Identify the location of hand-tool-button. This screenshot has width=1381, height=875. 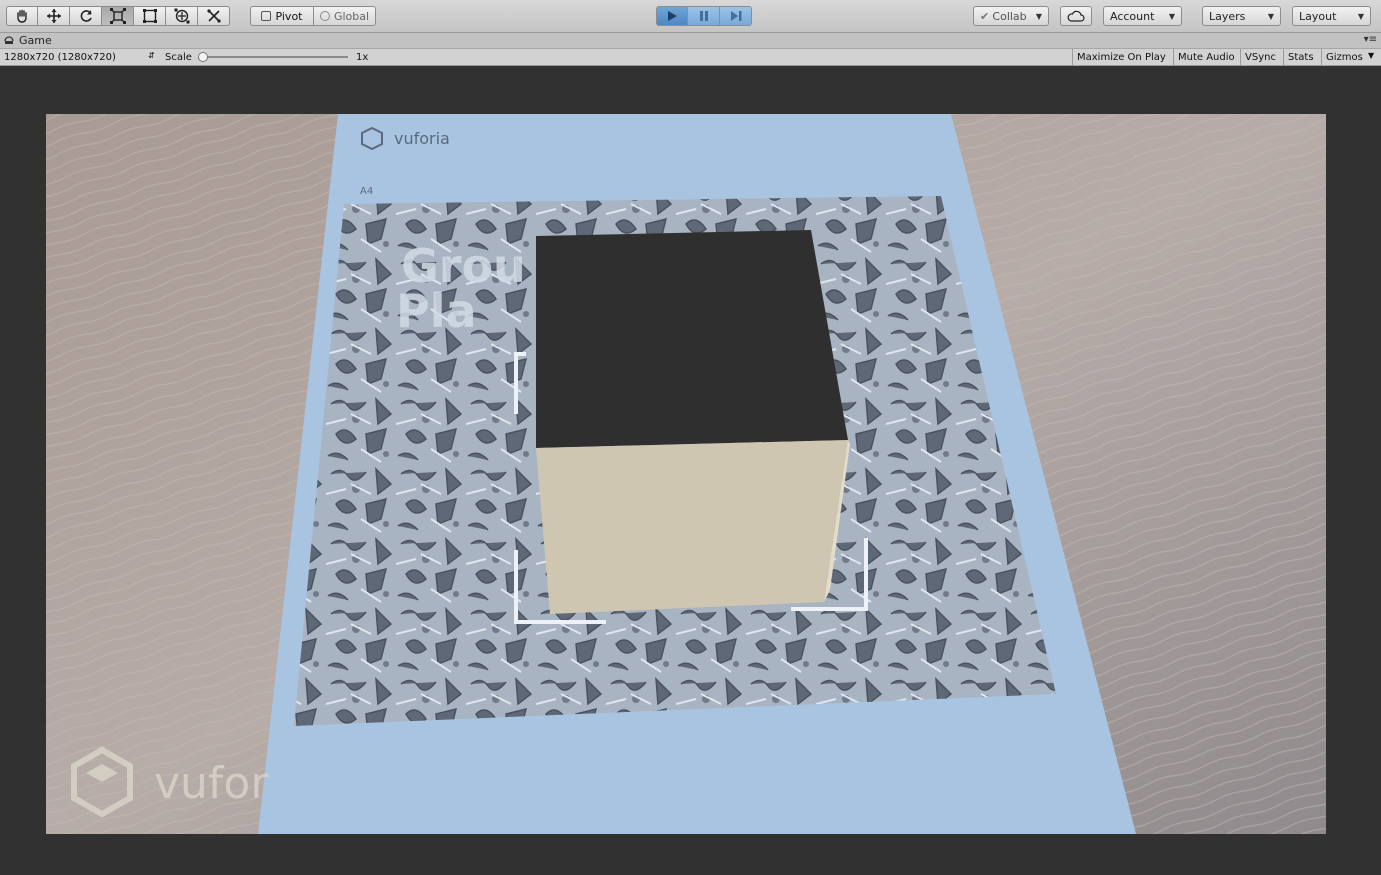
(22, 16).